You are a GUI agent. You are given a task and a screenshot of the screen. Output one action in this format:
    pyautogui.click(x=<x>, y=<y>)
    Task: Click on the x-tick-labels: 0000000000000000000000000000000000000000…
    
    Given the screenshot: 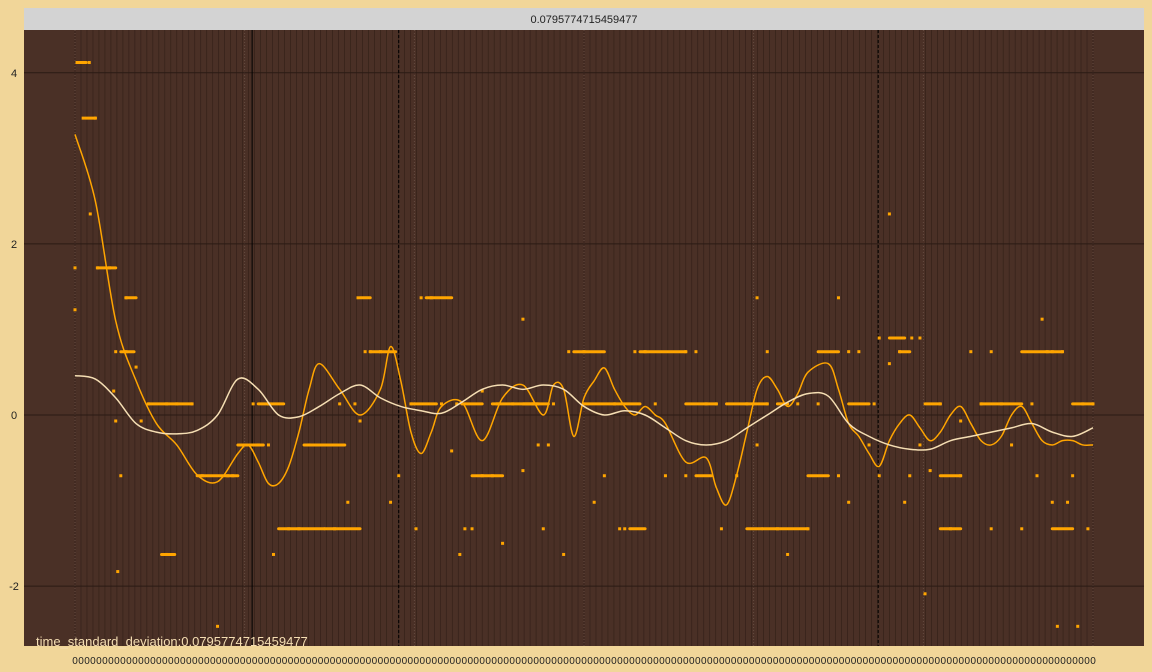 What is the action you would take?
    pyautogui.click(x=584, y=661)
    